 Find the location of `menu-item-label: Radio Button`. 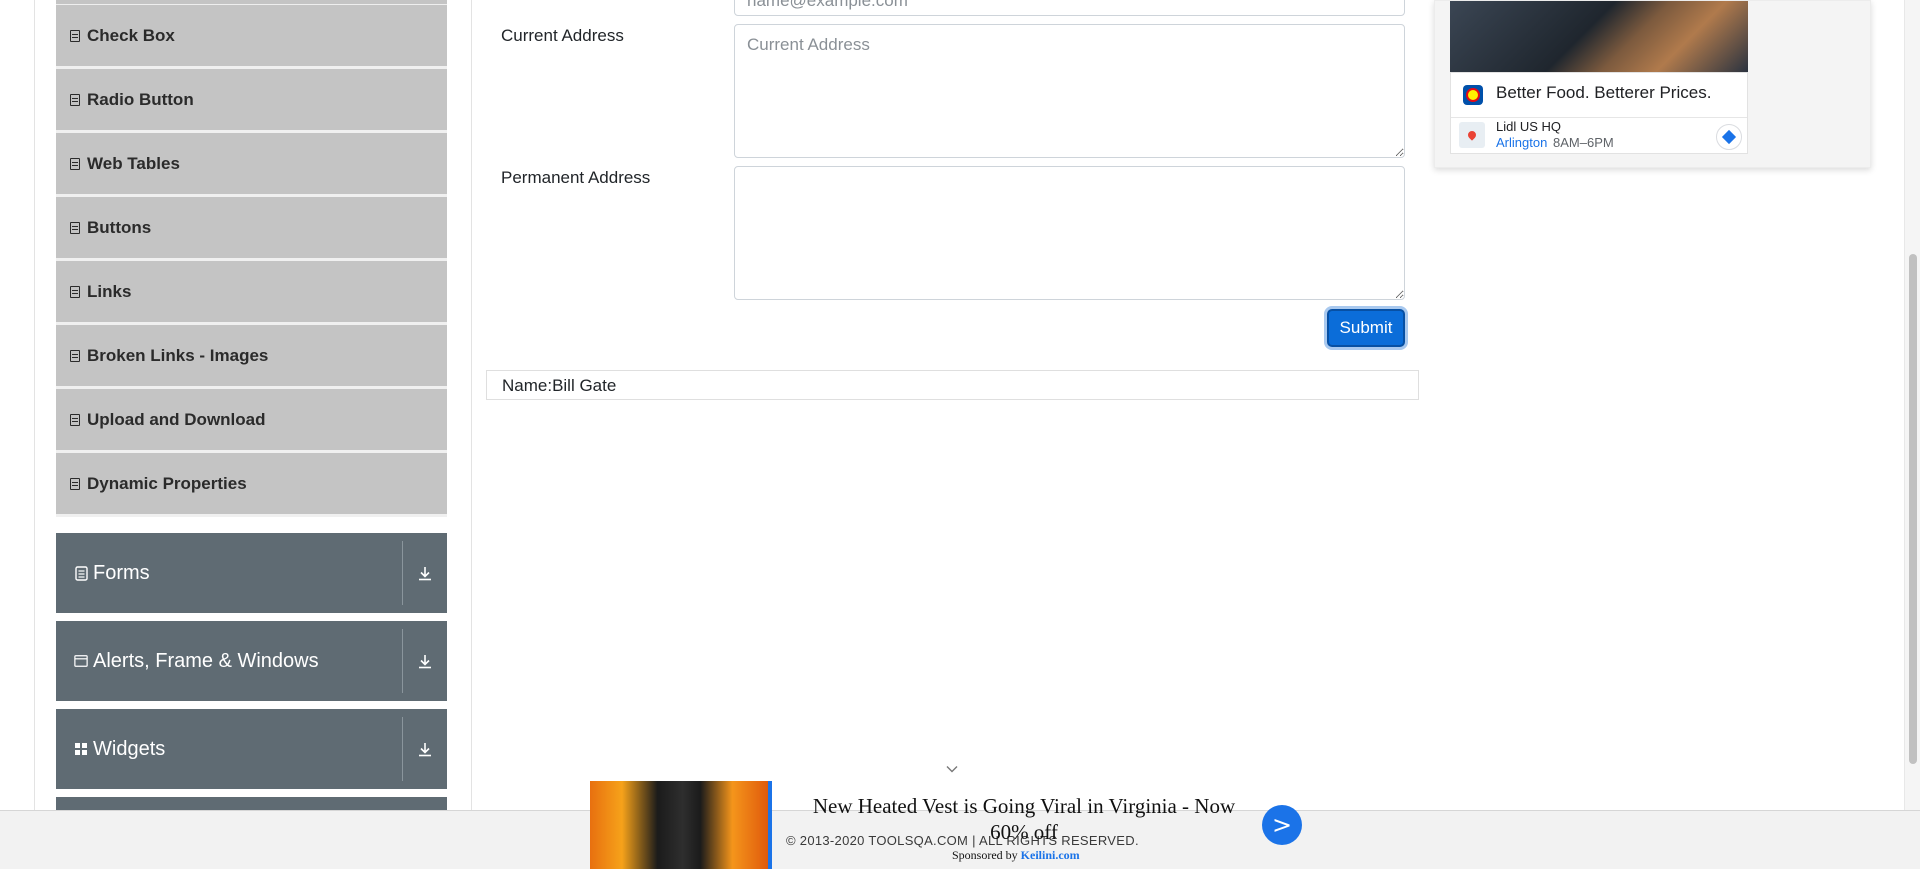

menu-item-label: Radio Button is located at coordinates (140, 99).